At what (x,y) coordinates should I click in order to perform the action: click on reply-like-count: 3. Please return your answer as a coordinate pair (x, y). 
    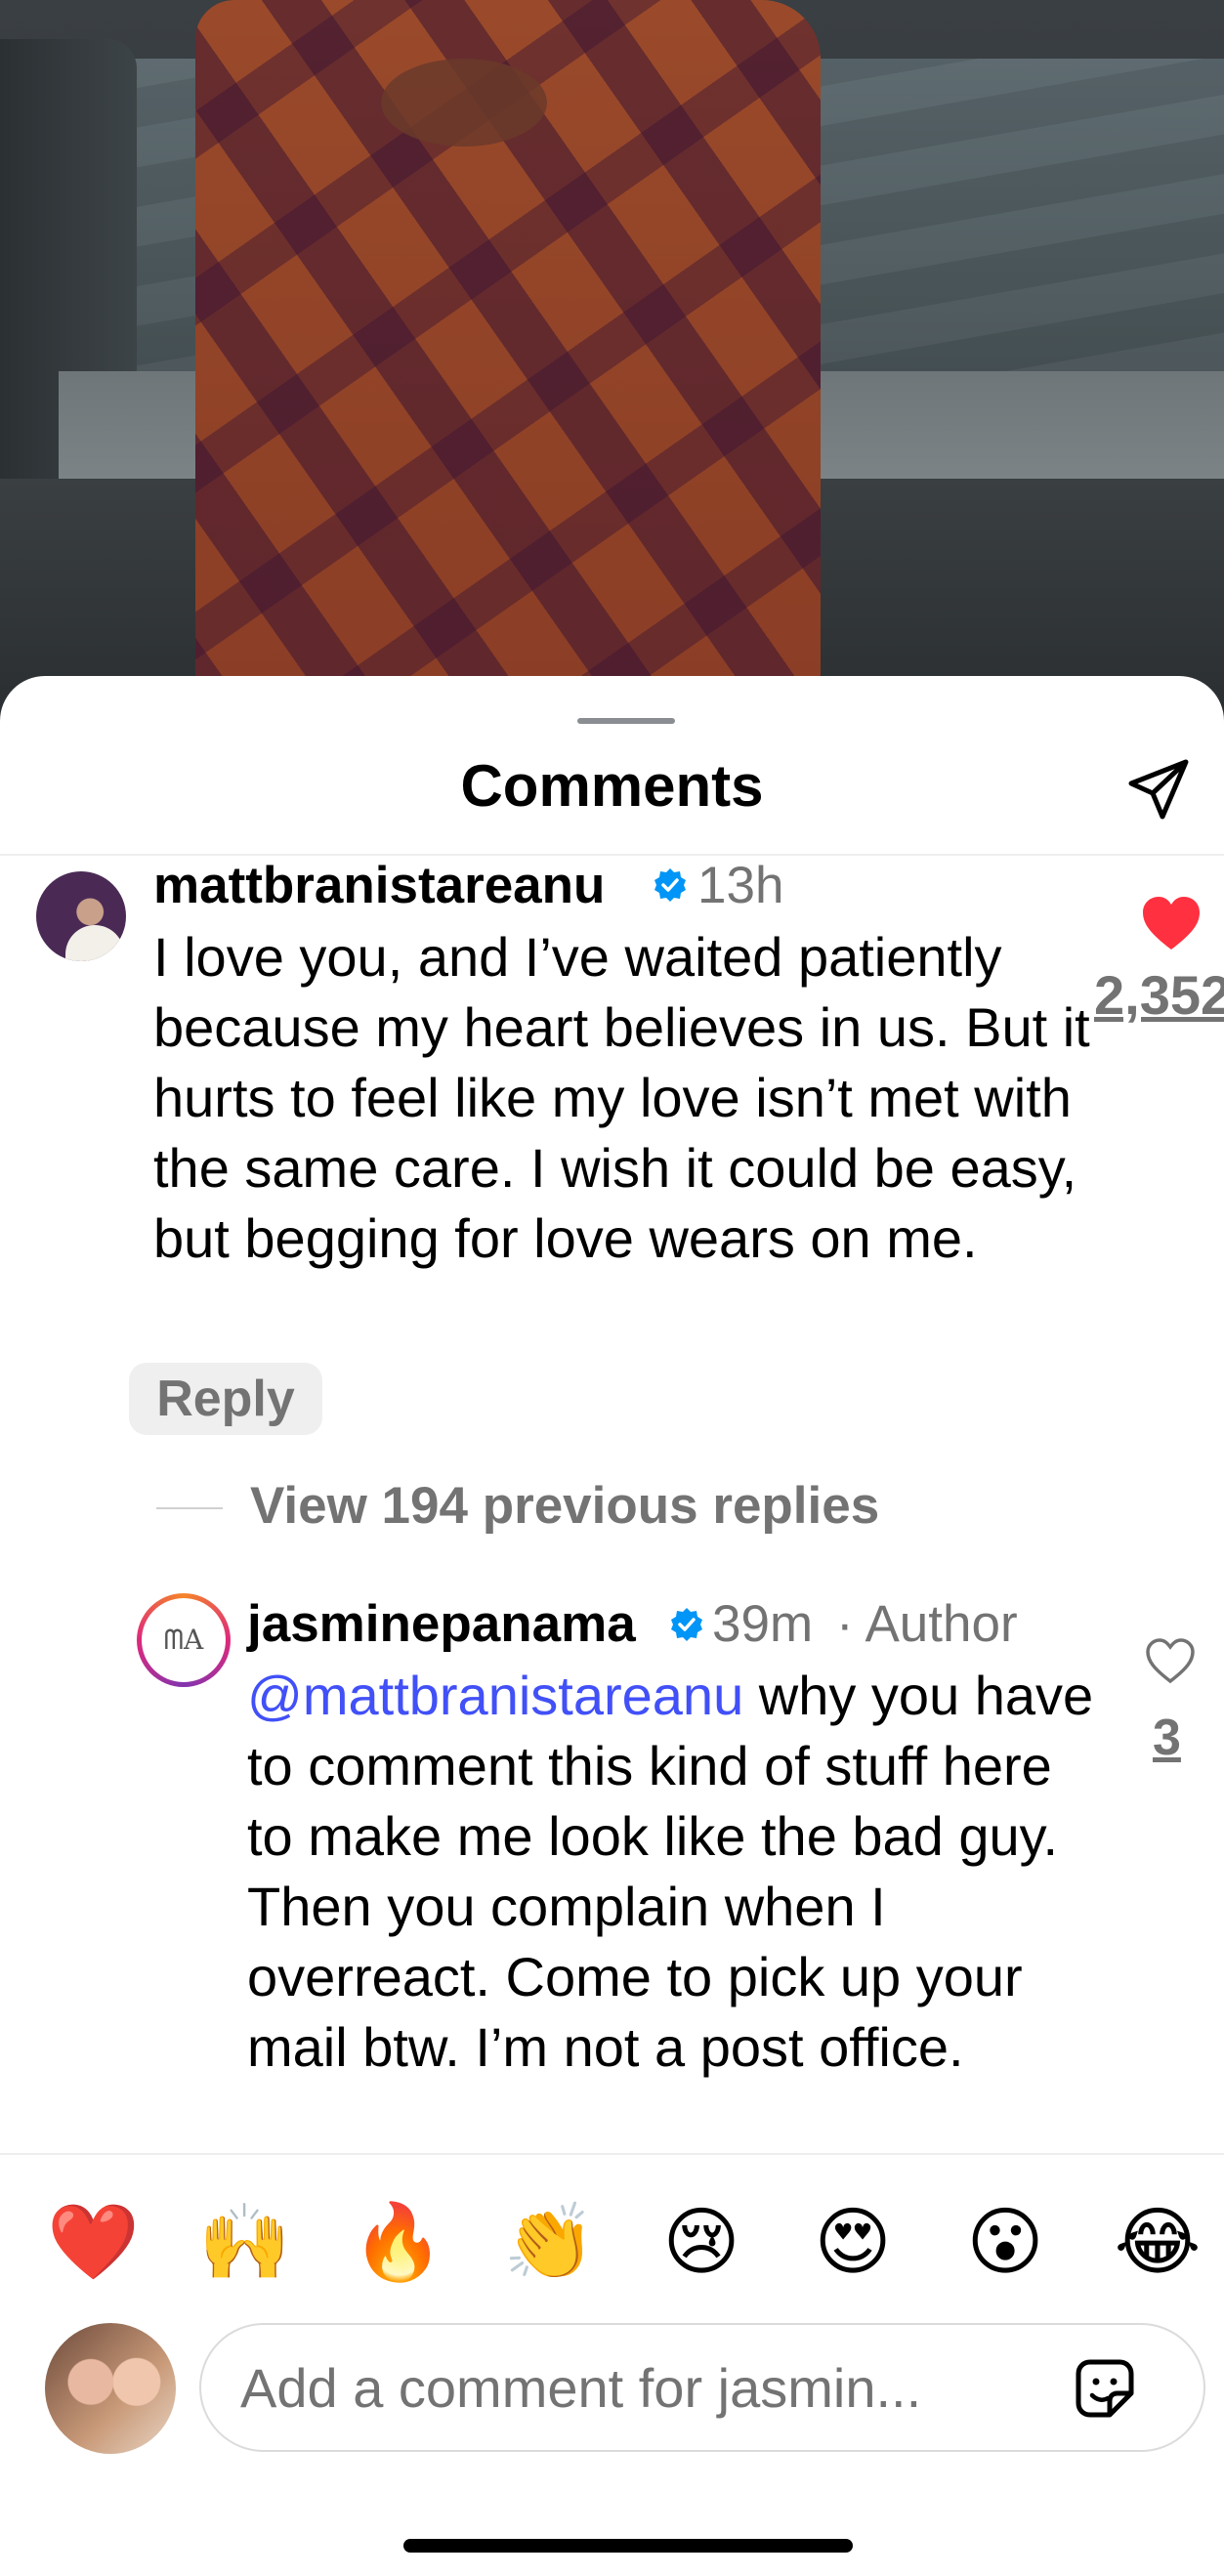
    Looking at the image, I should click on (1167, 1738).